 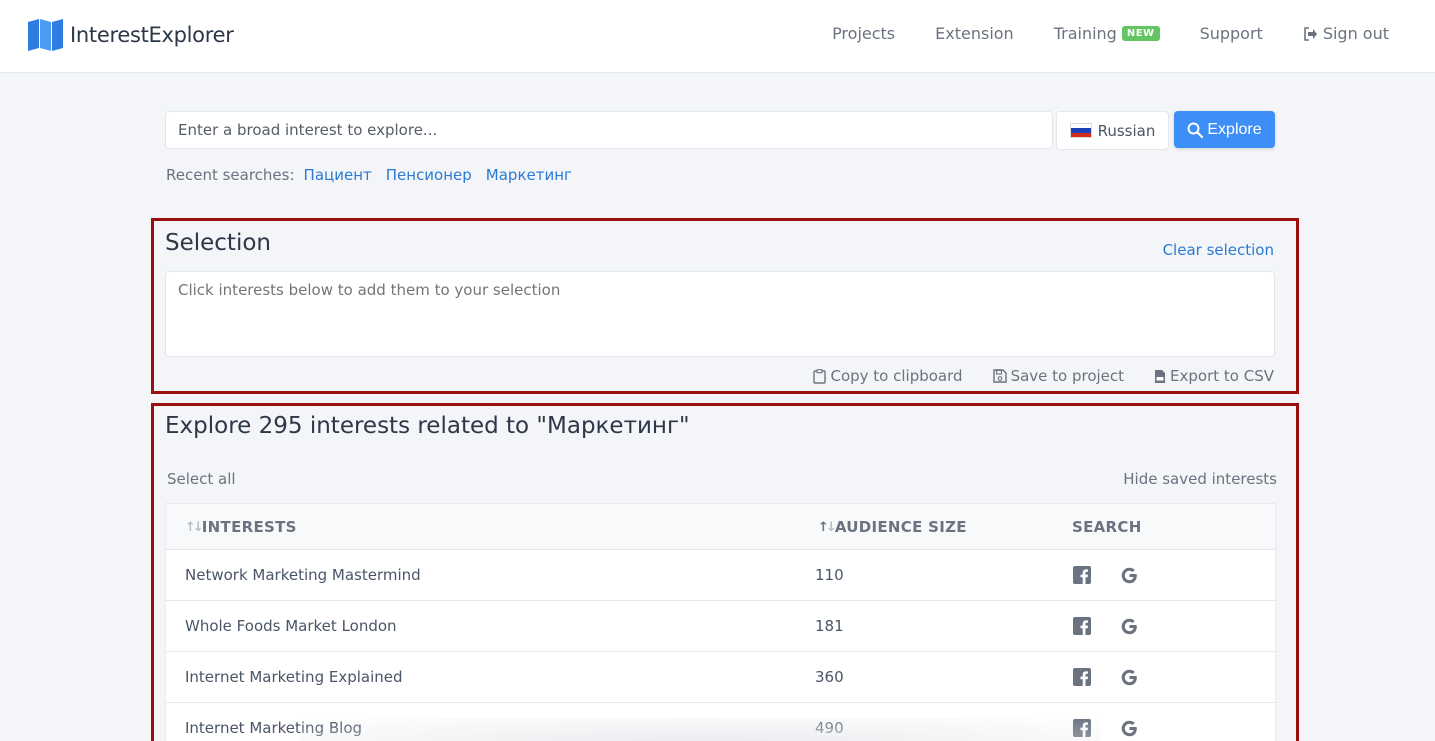 I want to click on save-to-project-button: Save to project, so click(x=1058, y=376).